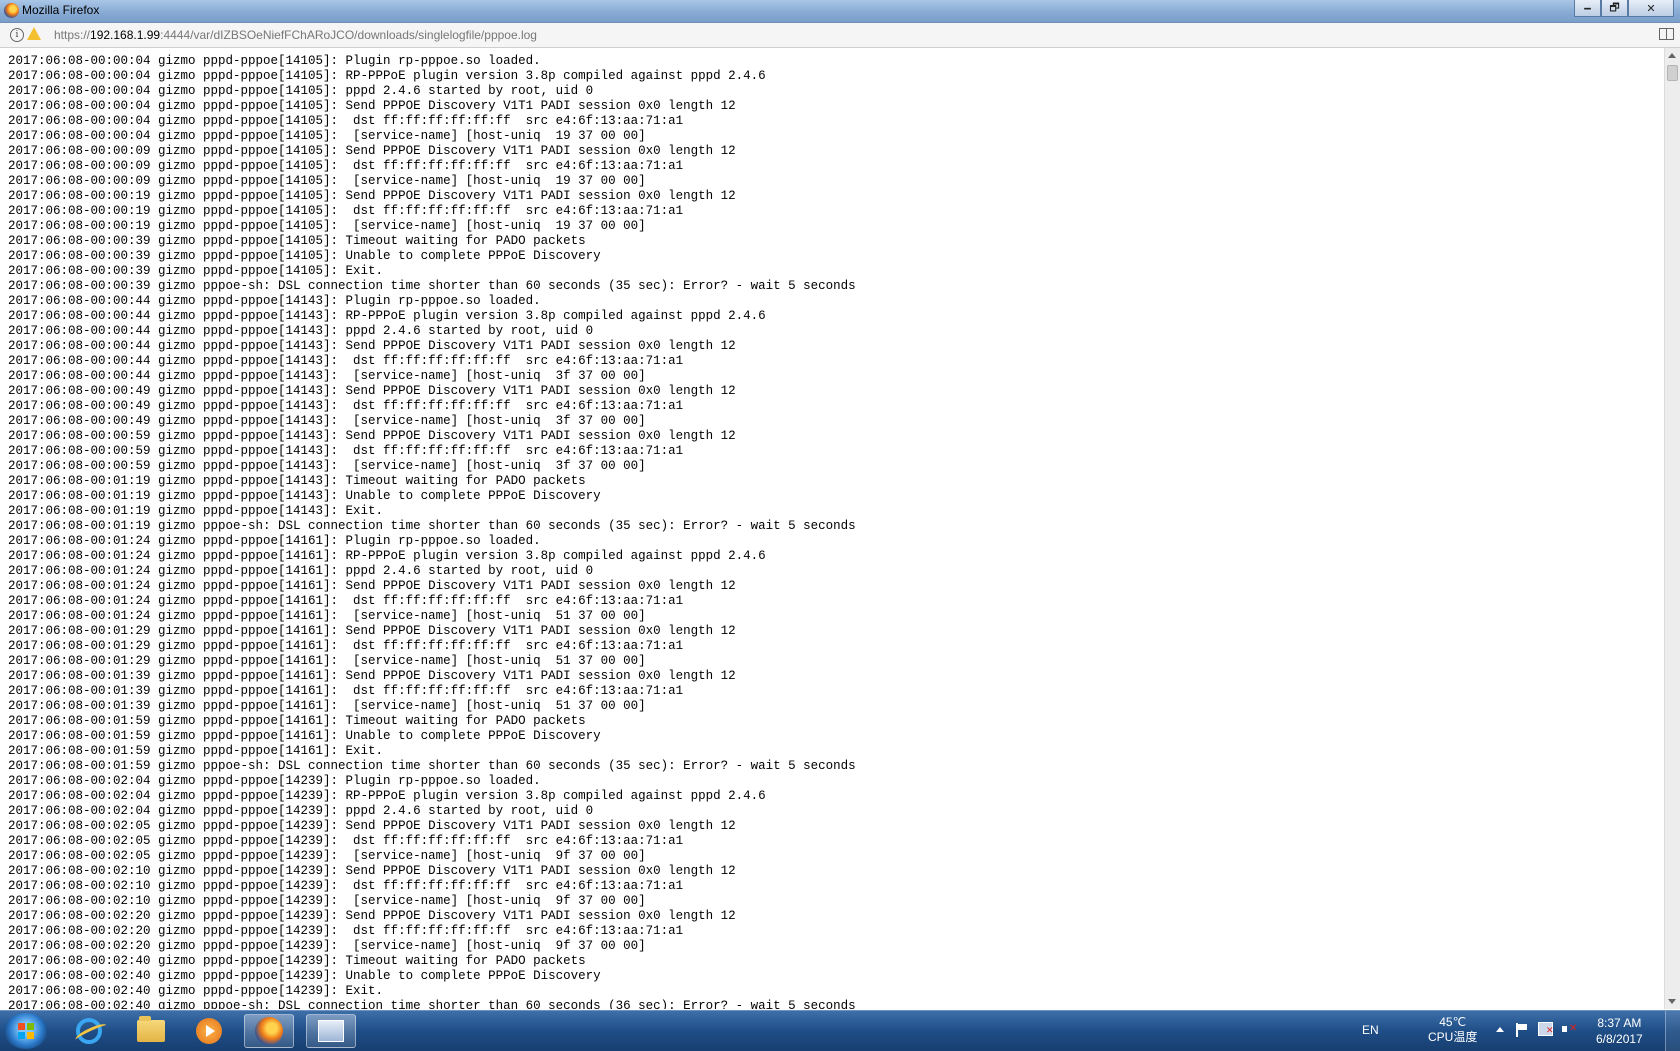 The width and height of the screenshot is (1680, 1051). What do you see at coordinates (1453, 1022) in the screenshot?
I see `cpu-temperature-value: 45℃` at bounding box center [1453, 1022].